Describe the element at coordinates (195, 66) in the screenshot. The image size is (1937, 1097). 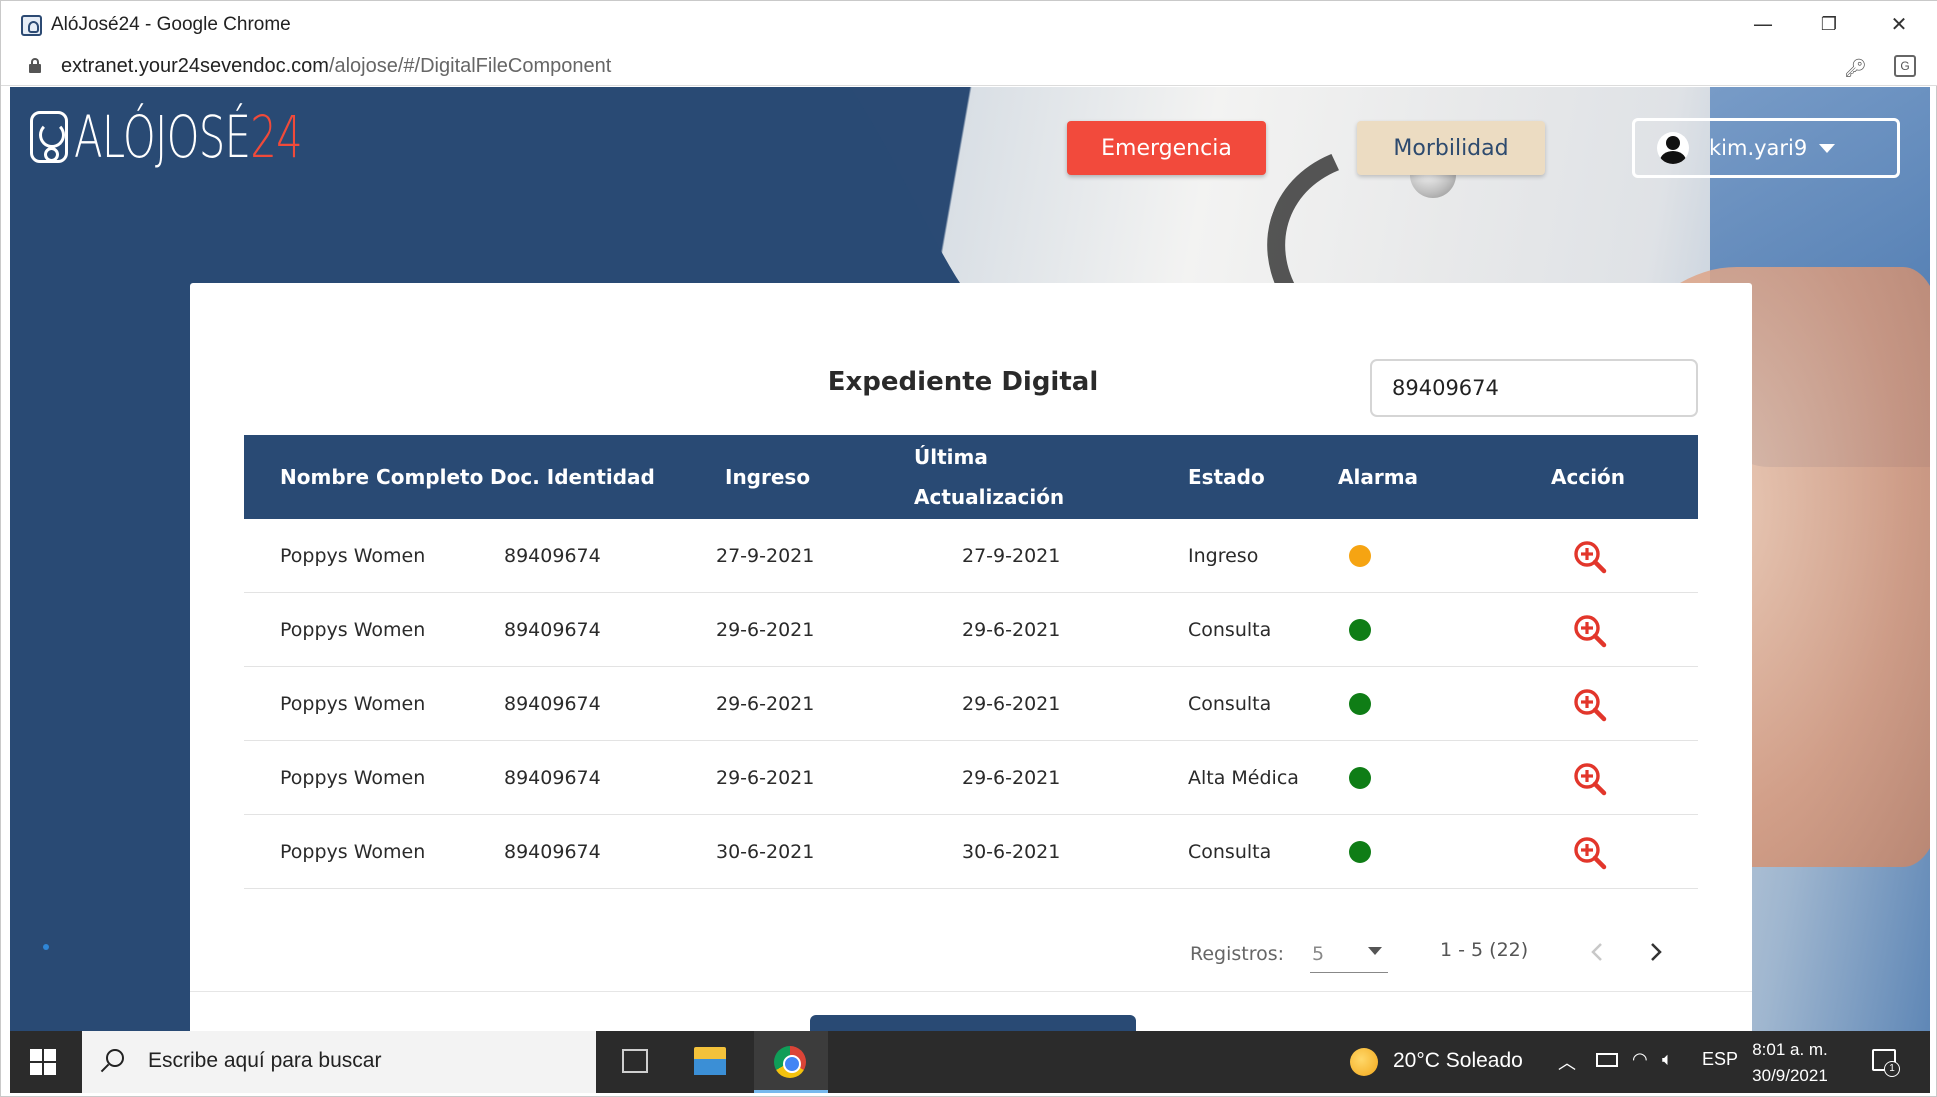
I see `url-host: extranet.your24sevendoc.com` at that location.